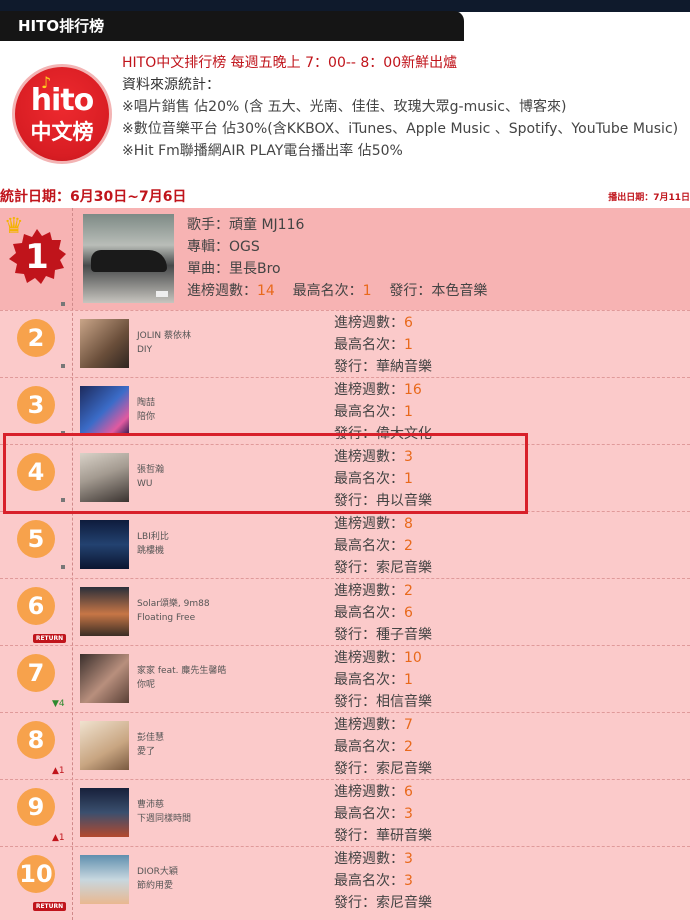  What do you see at coordinates (208, 247) in the screenshot?
I see `album-label: 專輯：` at bounding box center [208, 247].